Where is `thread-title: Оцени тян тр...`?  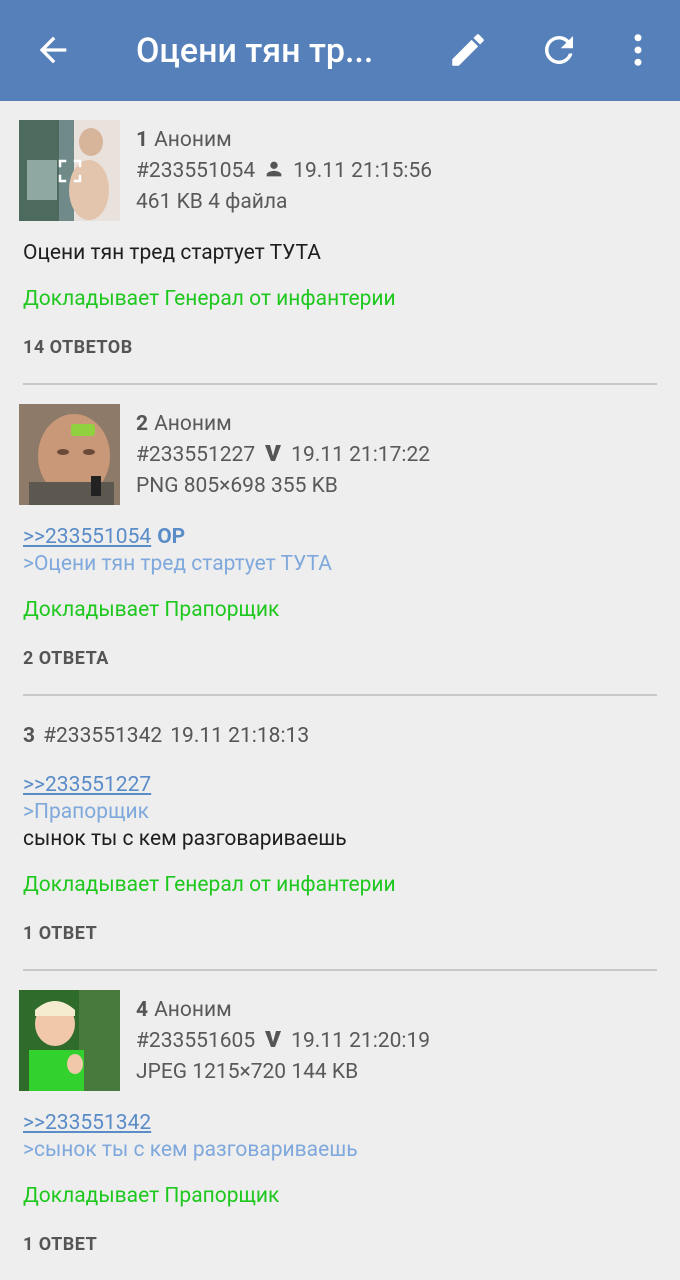 thread-title: Оцени тян тр... is located at coordinates (255, 51).